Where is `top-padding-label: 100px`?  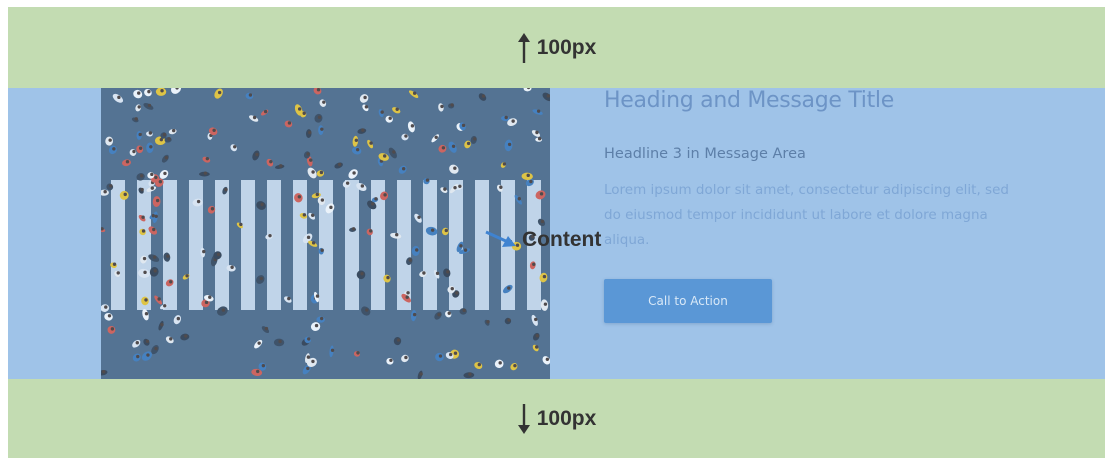 top-padding-label: 100px is located at coordinates (557, 48).